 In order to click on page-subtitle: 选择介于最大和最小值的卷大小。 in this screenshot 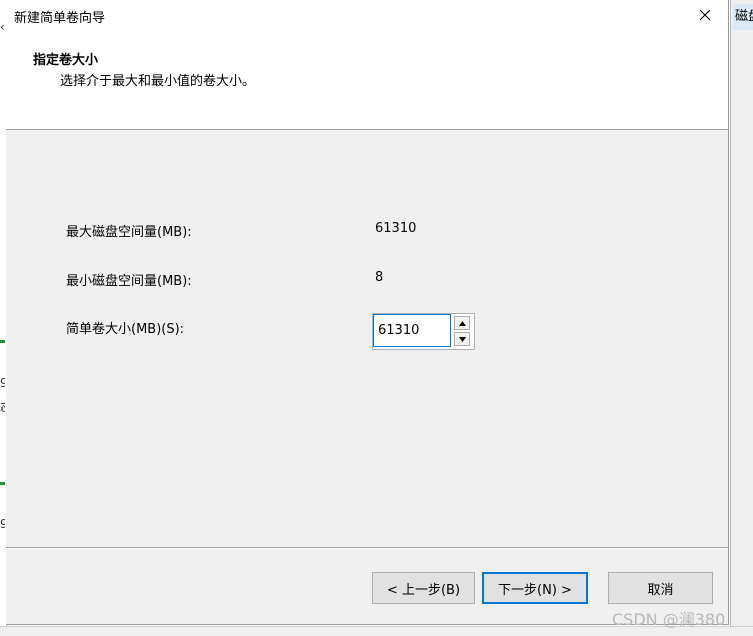, I will do `click(158, 81)`.